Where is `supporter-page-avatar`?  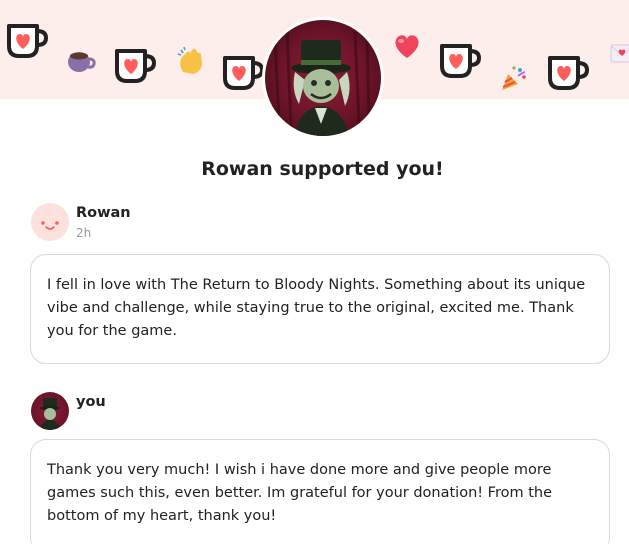
supporter-page-avatar is located at coordinates (323, 78).